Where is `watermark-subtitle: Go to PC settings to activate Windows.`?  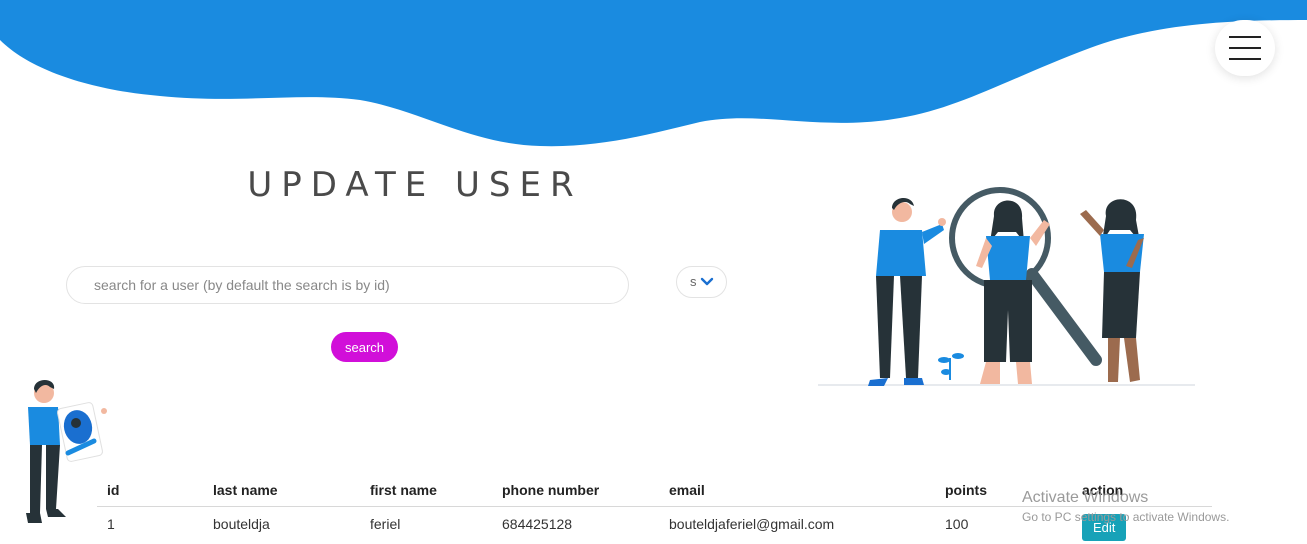
watermark-subtitle: Go to PC settings to activate Windows. is located at coordinates (1126, 517).